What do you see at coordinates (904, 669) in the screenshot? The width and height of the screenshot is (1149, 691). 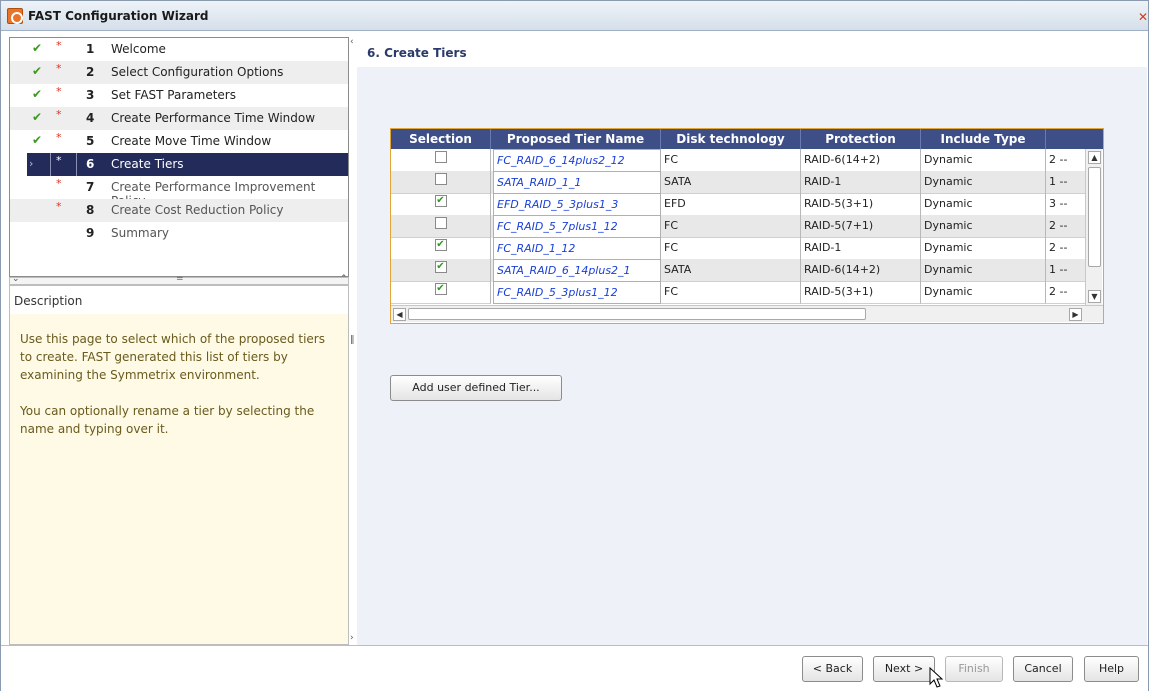 I see `next-button: Next >` at bounding box center [904, 669].